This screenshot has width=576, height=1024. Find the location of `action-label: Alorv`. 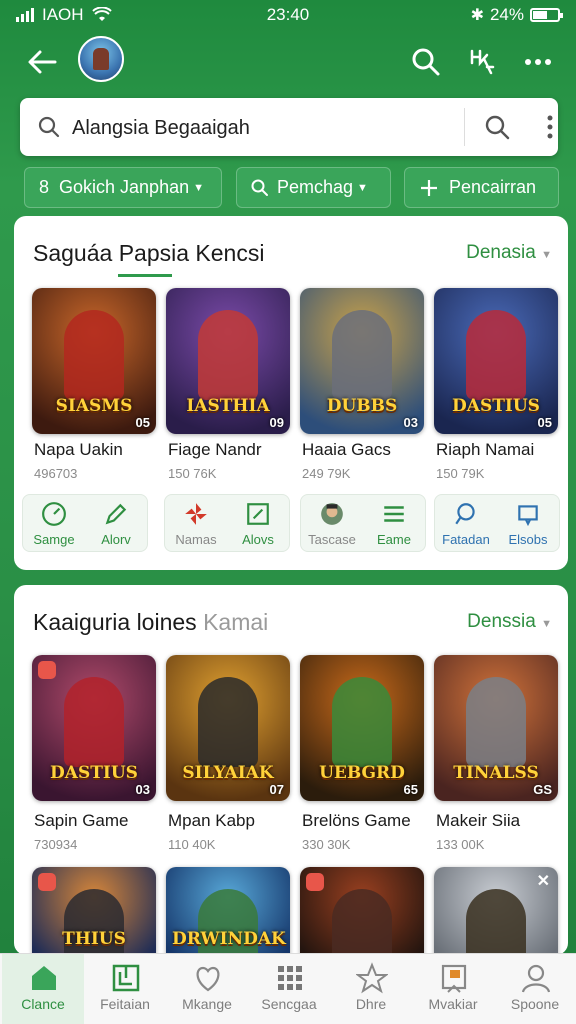

action-label: Alorv is located at coordinates (116, 539).